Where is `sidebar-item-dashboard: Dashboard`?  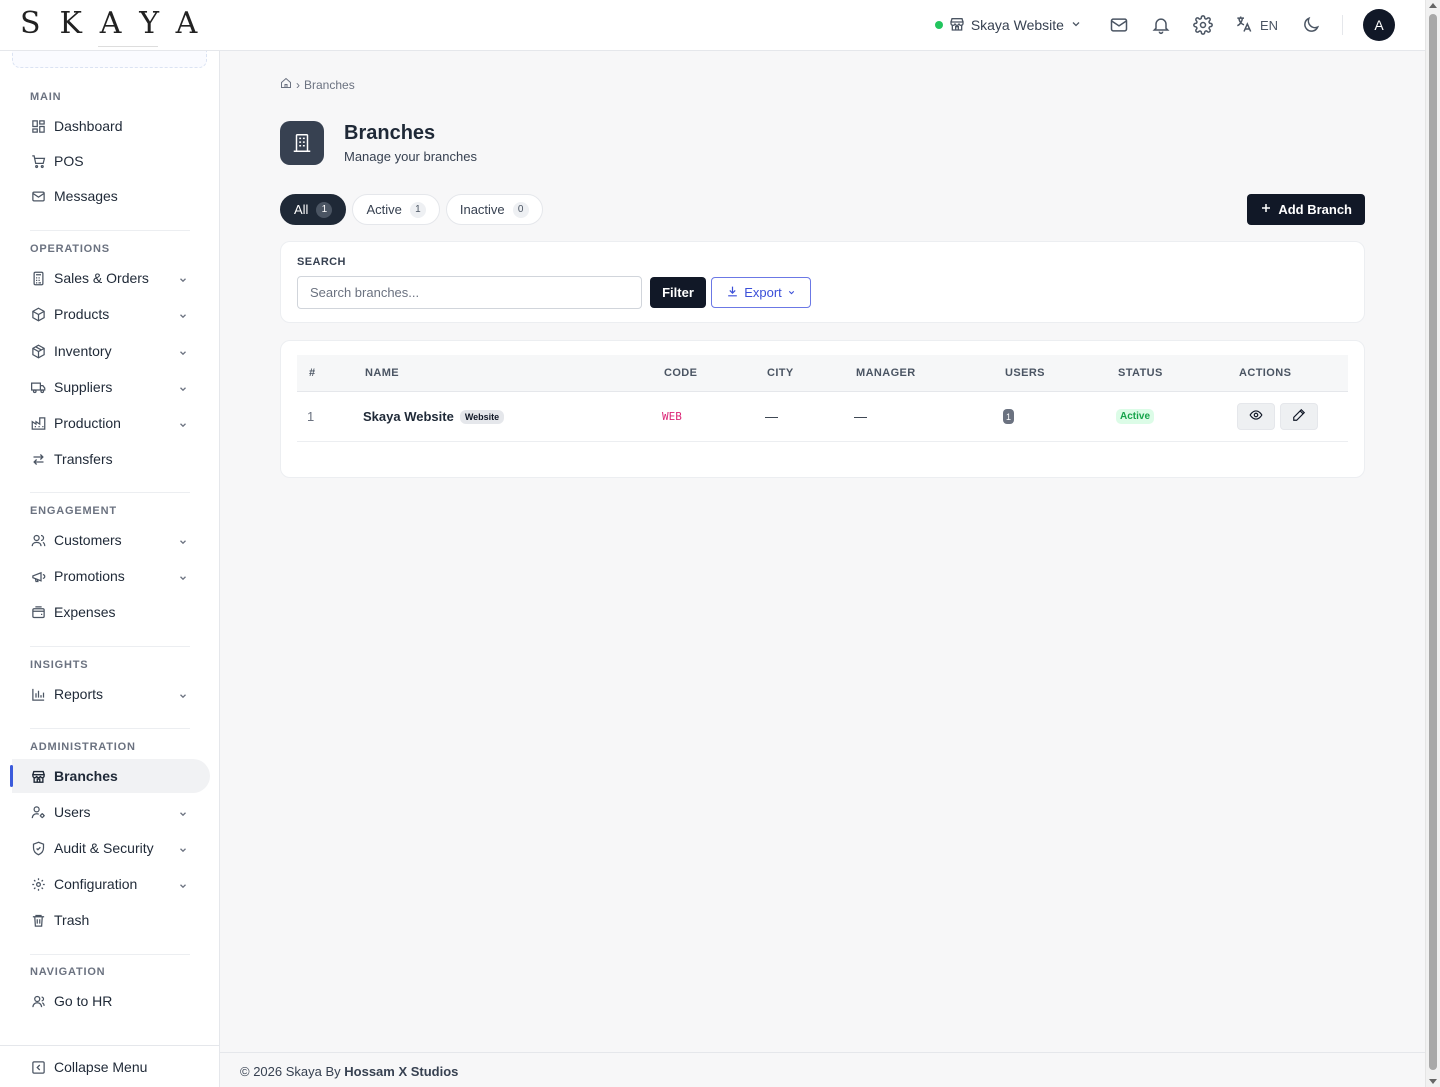 sidebar-item-dashboard: Dashboard is located at coordinates (111, 126).